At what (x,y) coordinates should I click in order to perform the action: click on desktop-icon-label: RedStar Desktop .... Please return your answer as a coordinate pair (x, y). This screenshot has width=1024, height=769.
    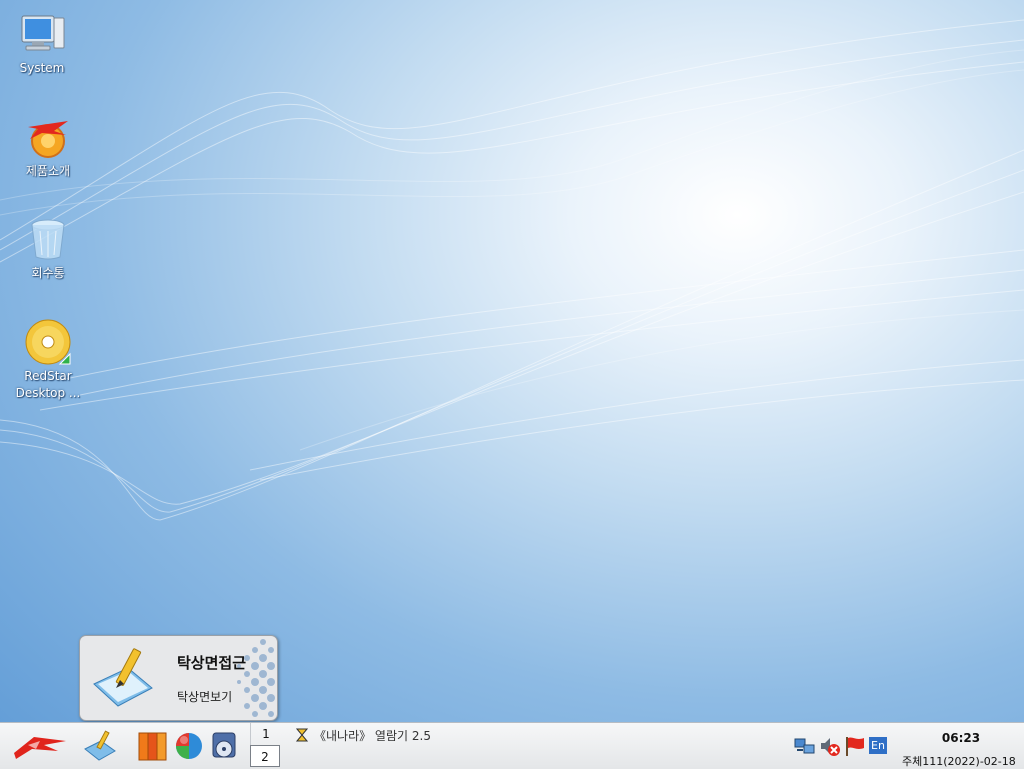
    Looking at the image, I should click on (48, 384).